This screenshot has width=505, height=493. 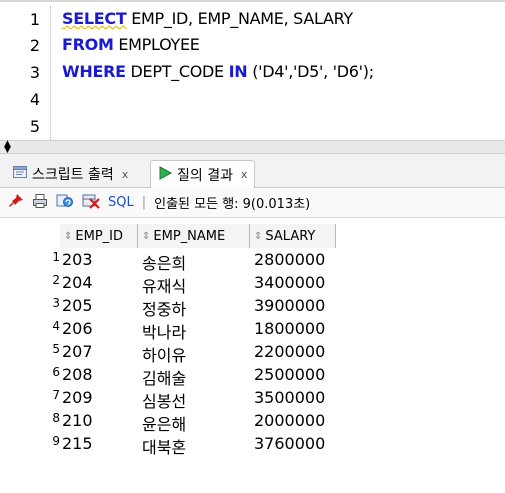 What do you see at coordinates (289, 259) in the screenshot?
I see `cell-salary: 2800000` at bounding box center [289, 259].